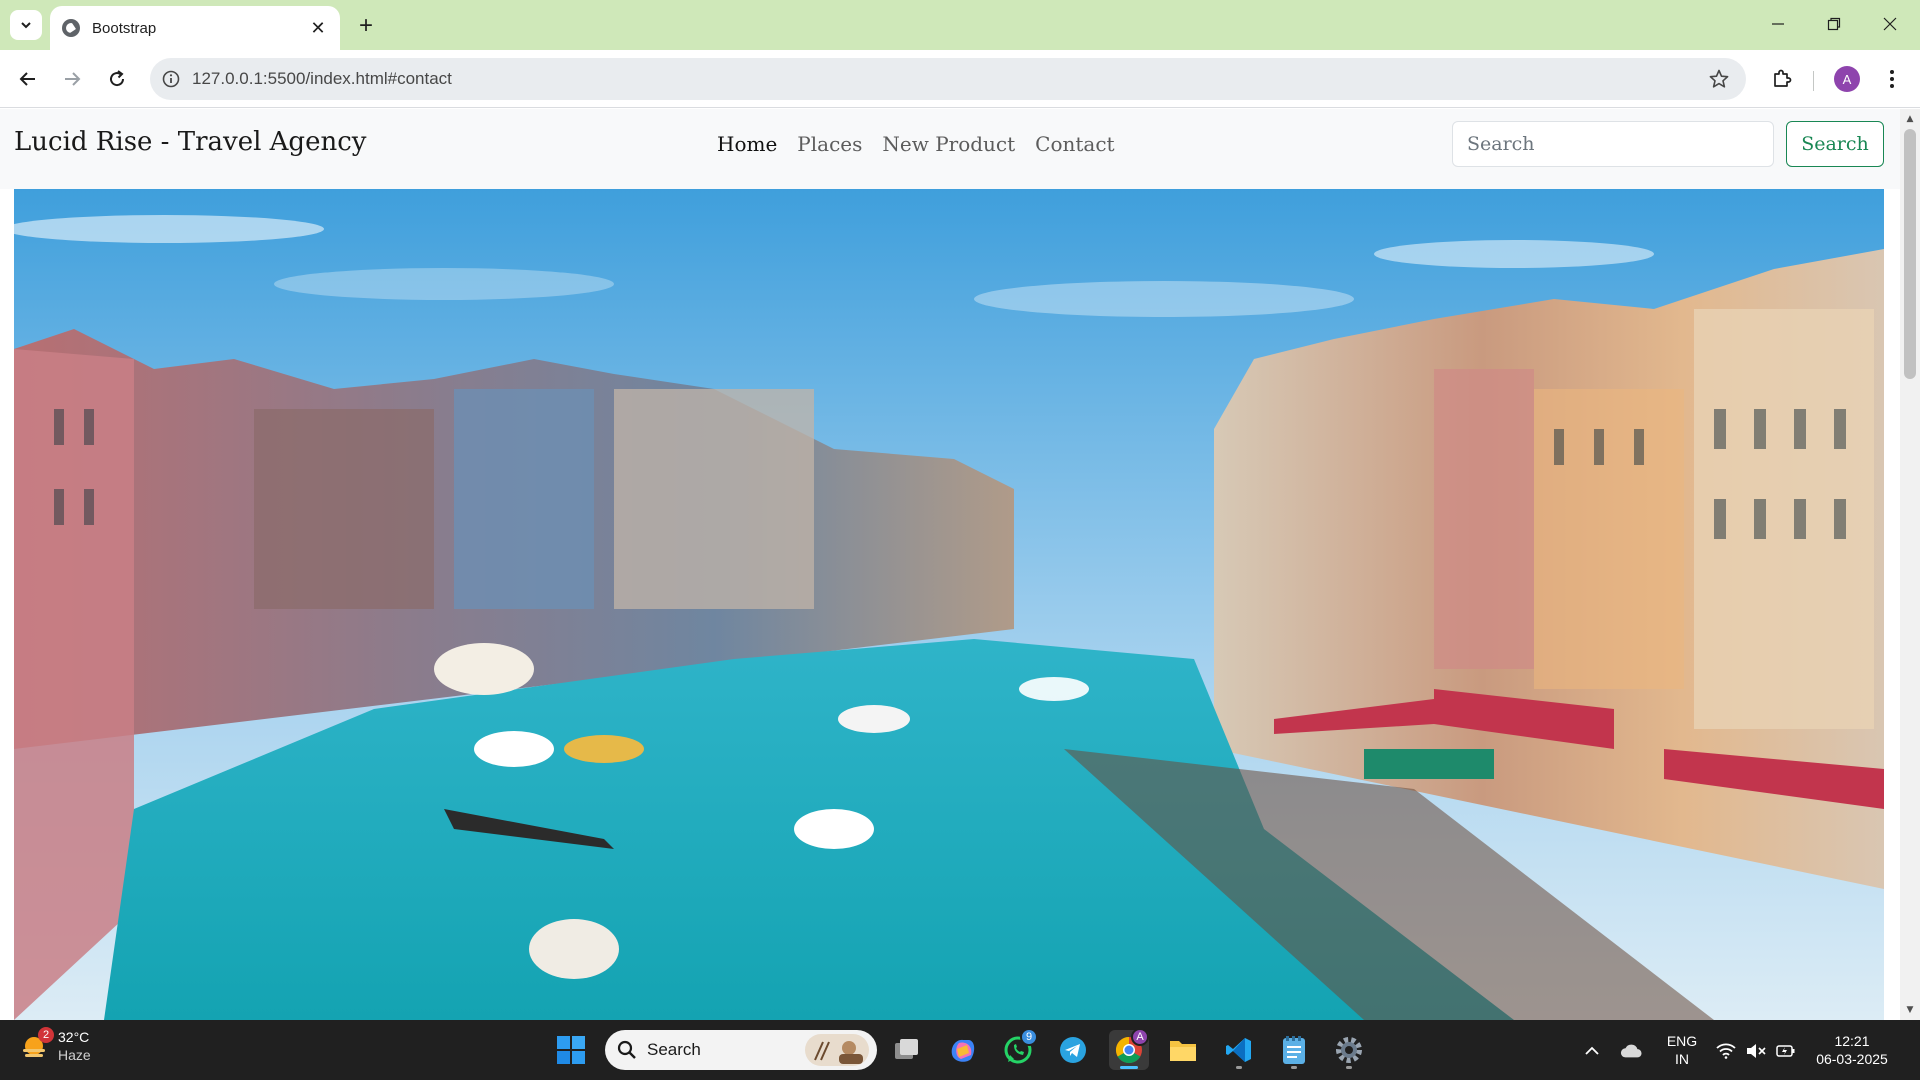 This screenshot has width=1920, height=1080. I want to click on browser-tab: Bootstrap ✕, so click(195, 28).